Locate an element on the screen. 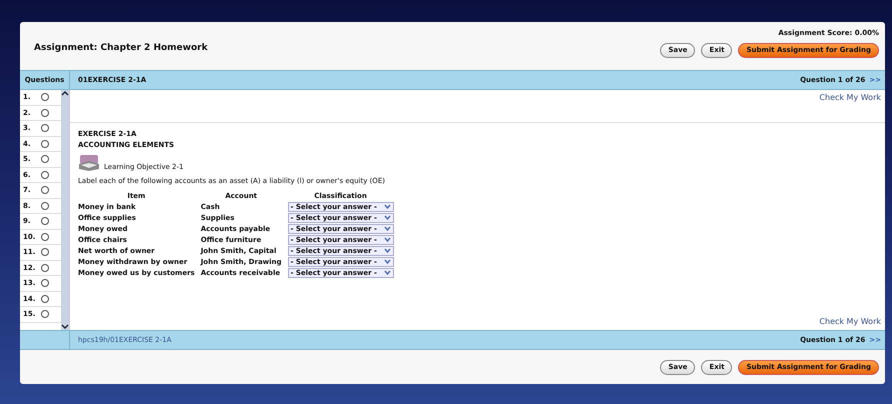  scrollbar is located at coordinates (65, 210).